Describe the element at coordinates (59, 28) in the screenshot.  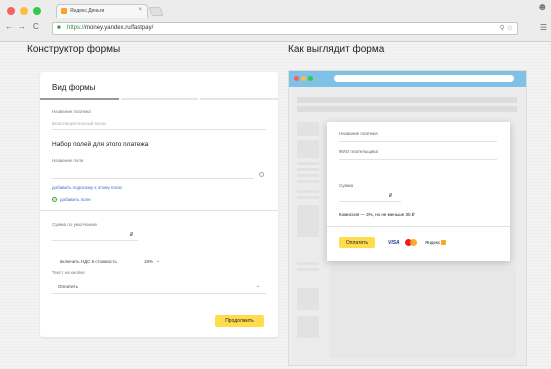
I see `lock-icon: ■` at that location.